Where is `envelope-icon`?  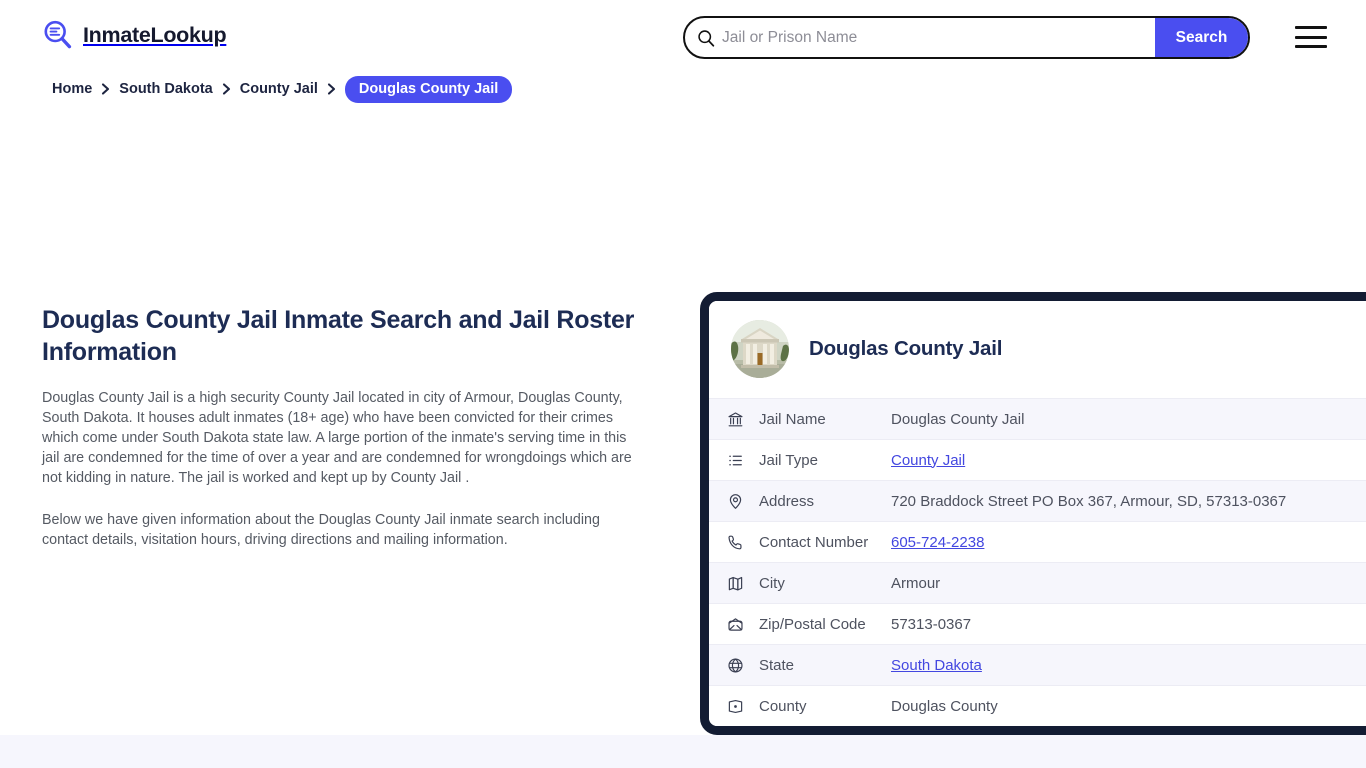
envelope-icon is located at coordinates (735, 624).